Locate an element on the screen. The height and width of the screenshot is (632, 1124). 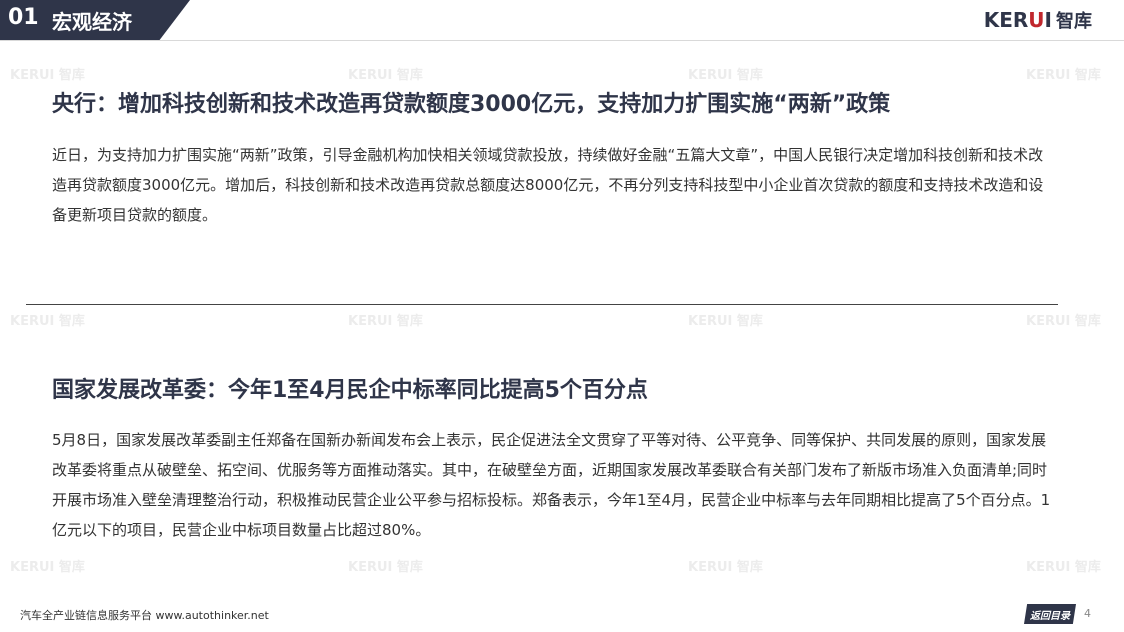
watermark-0-1: KERUI 智库 is located at coordinates (385, 75).